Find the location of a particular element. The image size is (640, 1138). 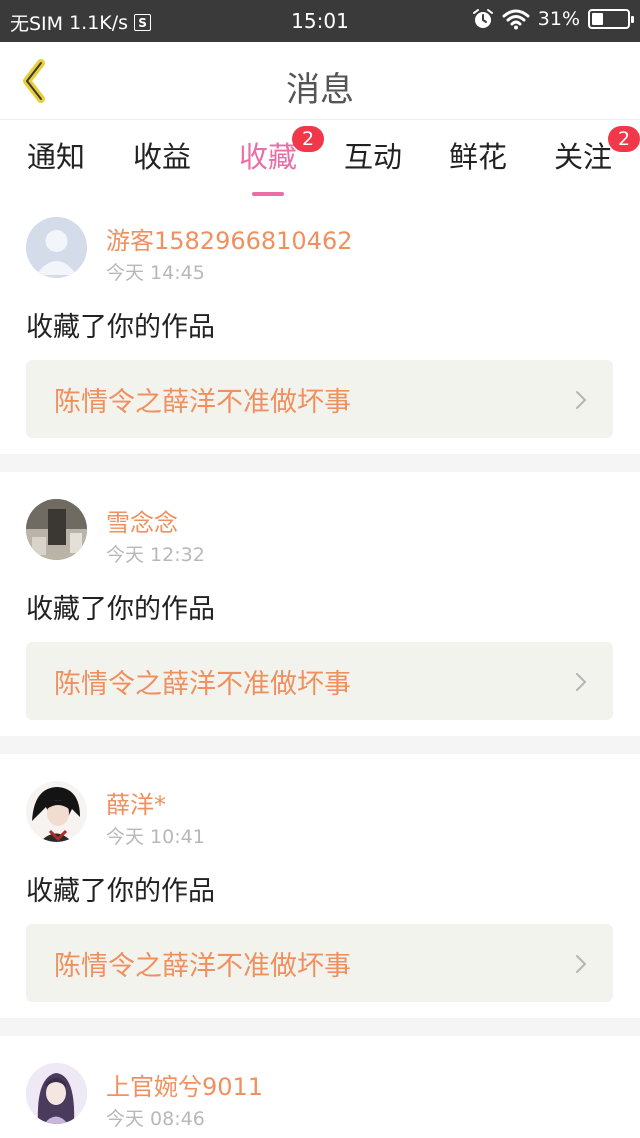

battery-fill is located at coordinates (597, 19).